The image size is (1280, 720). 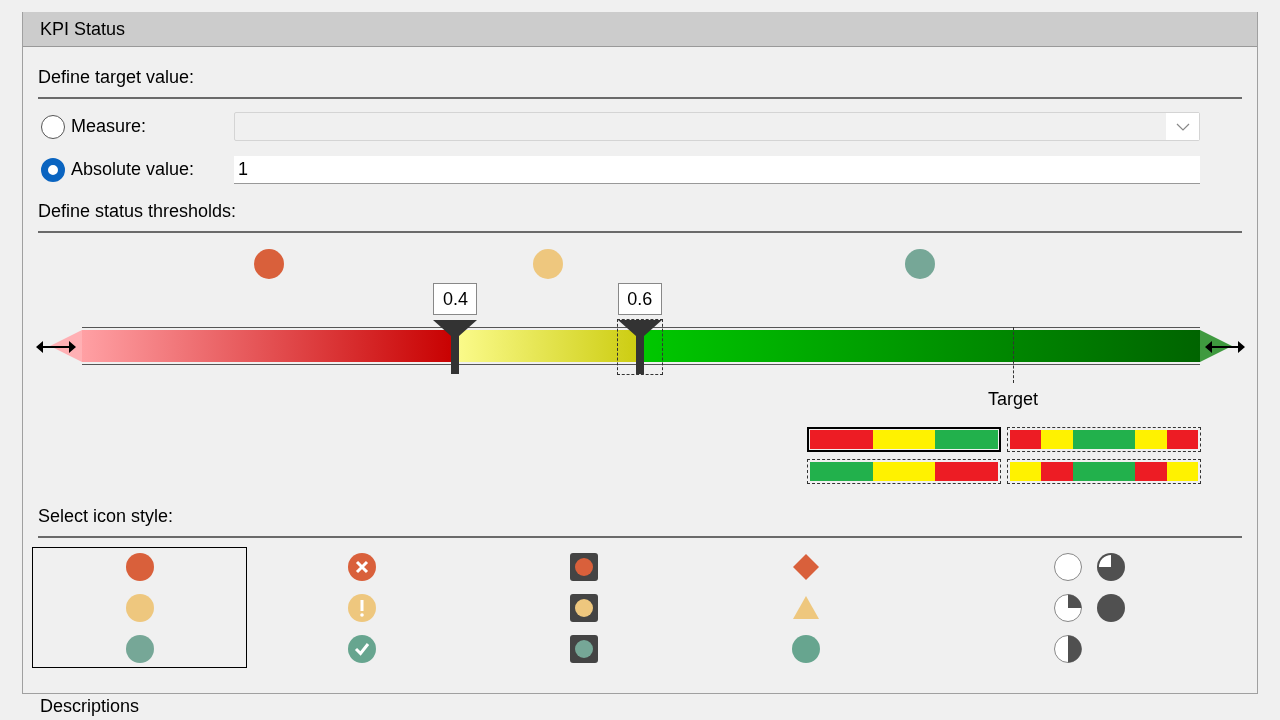 What do you see at coordinates (455, 299) in the screenshot?
I see `threshold-value: 0.4` at bounding box center [455, 299].